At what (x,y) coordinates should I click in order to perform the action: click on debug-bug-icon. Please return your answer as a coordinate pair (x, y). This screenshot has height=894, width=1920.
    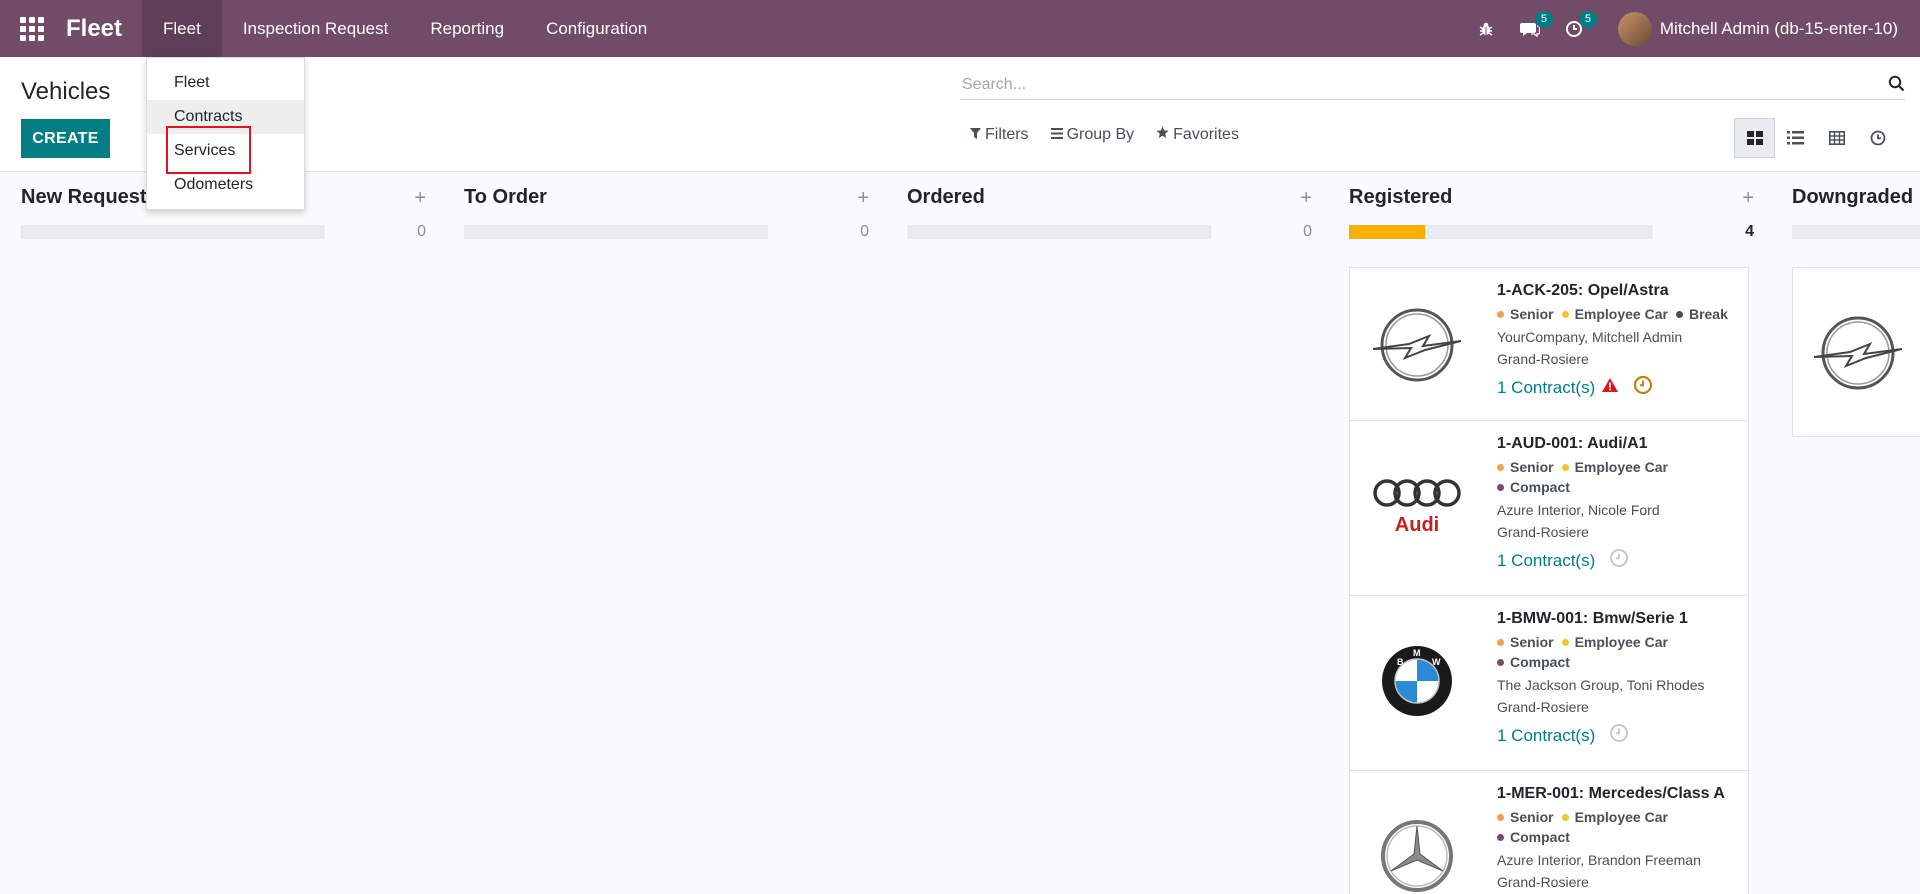
    Looking at the image, I should click on (1486, 28).